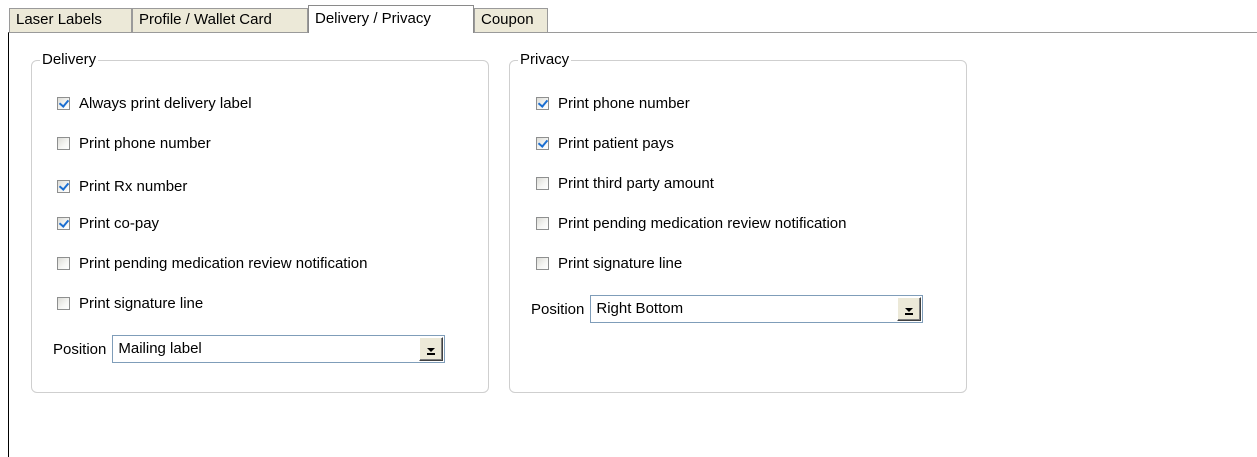 Image resolution: width=1257 pixels, height=457 pixels. Describe the element at coordinates (160, 348) in the screenshot. I see `delivery-position-value: Mailing label` at that location.